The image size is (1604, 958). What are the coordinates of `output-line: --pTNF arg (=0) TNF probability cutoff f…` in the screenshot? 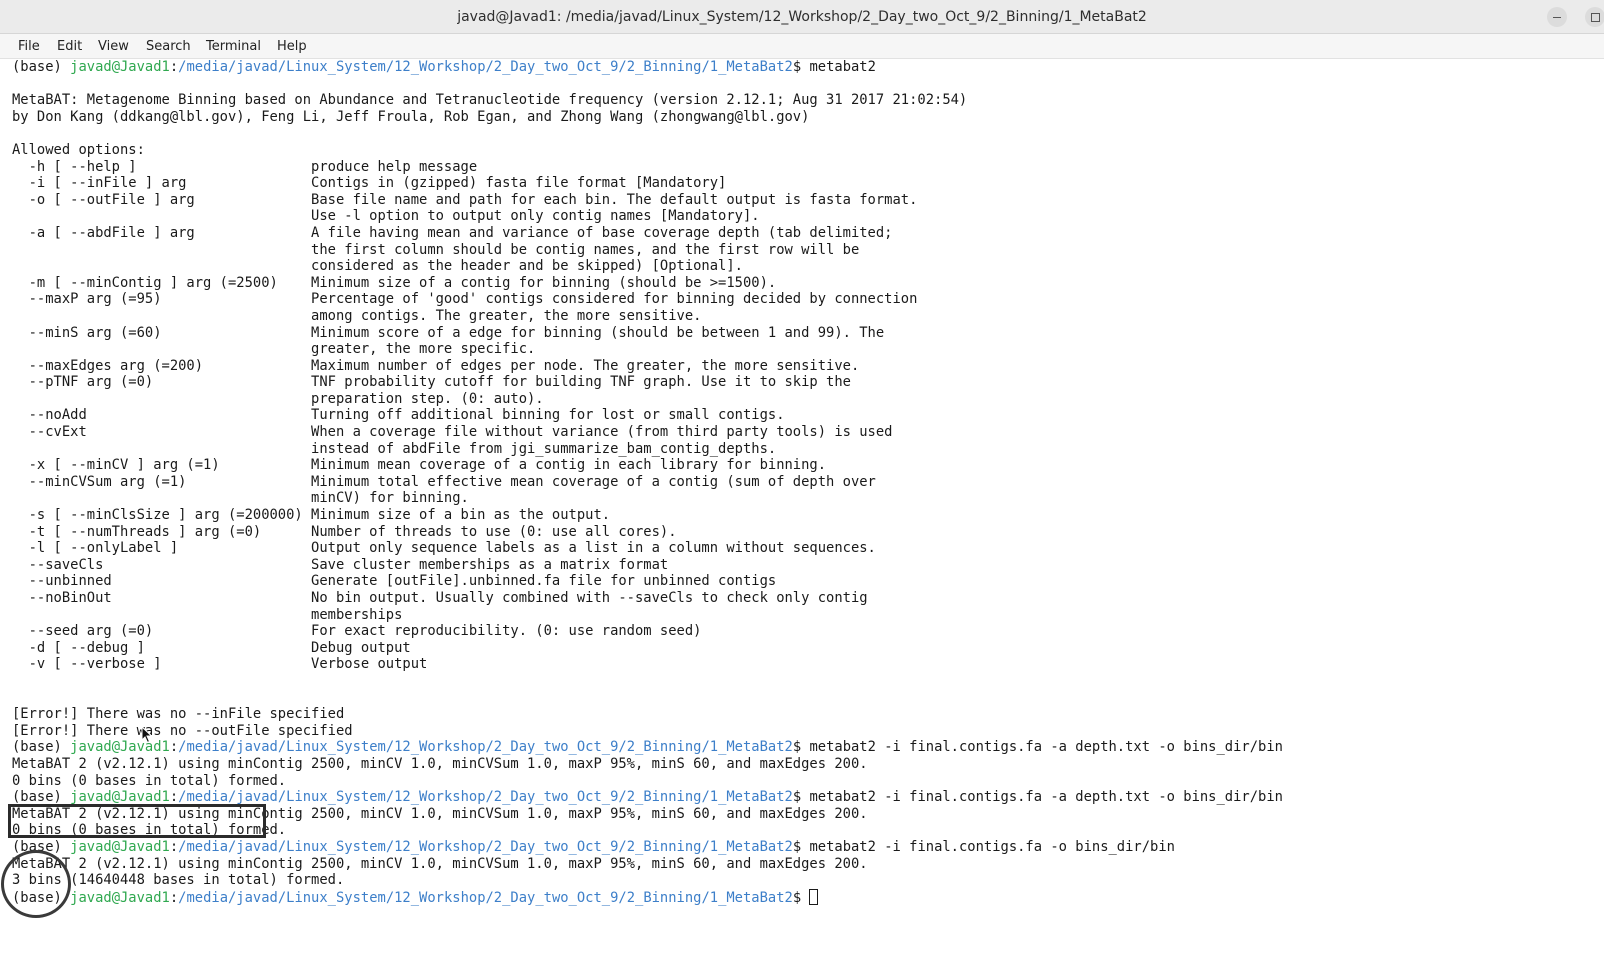 It's located at (431, 382).